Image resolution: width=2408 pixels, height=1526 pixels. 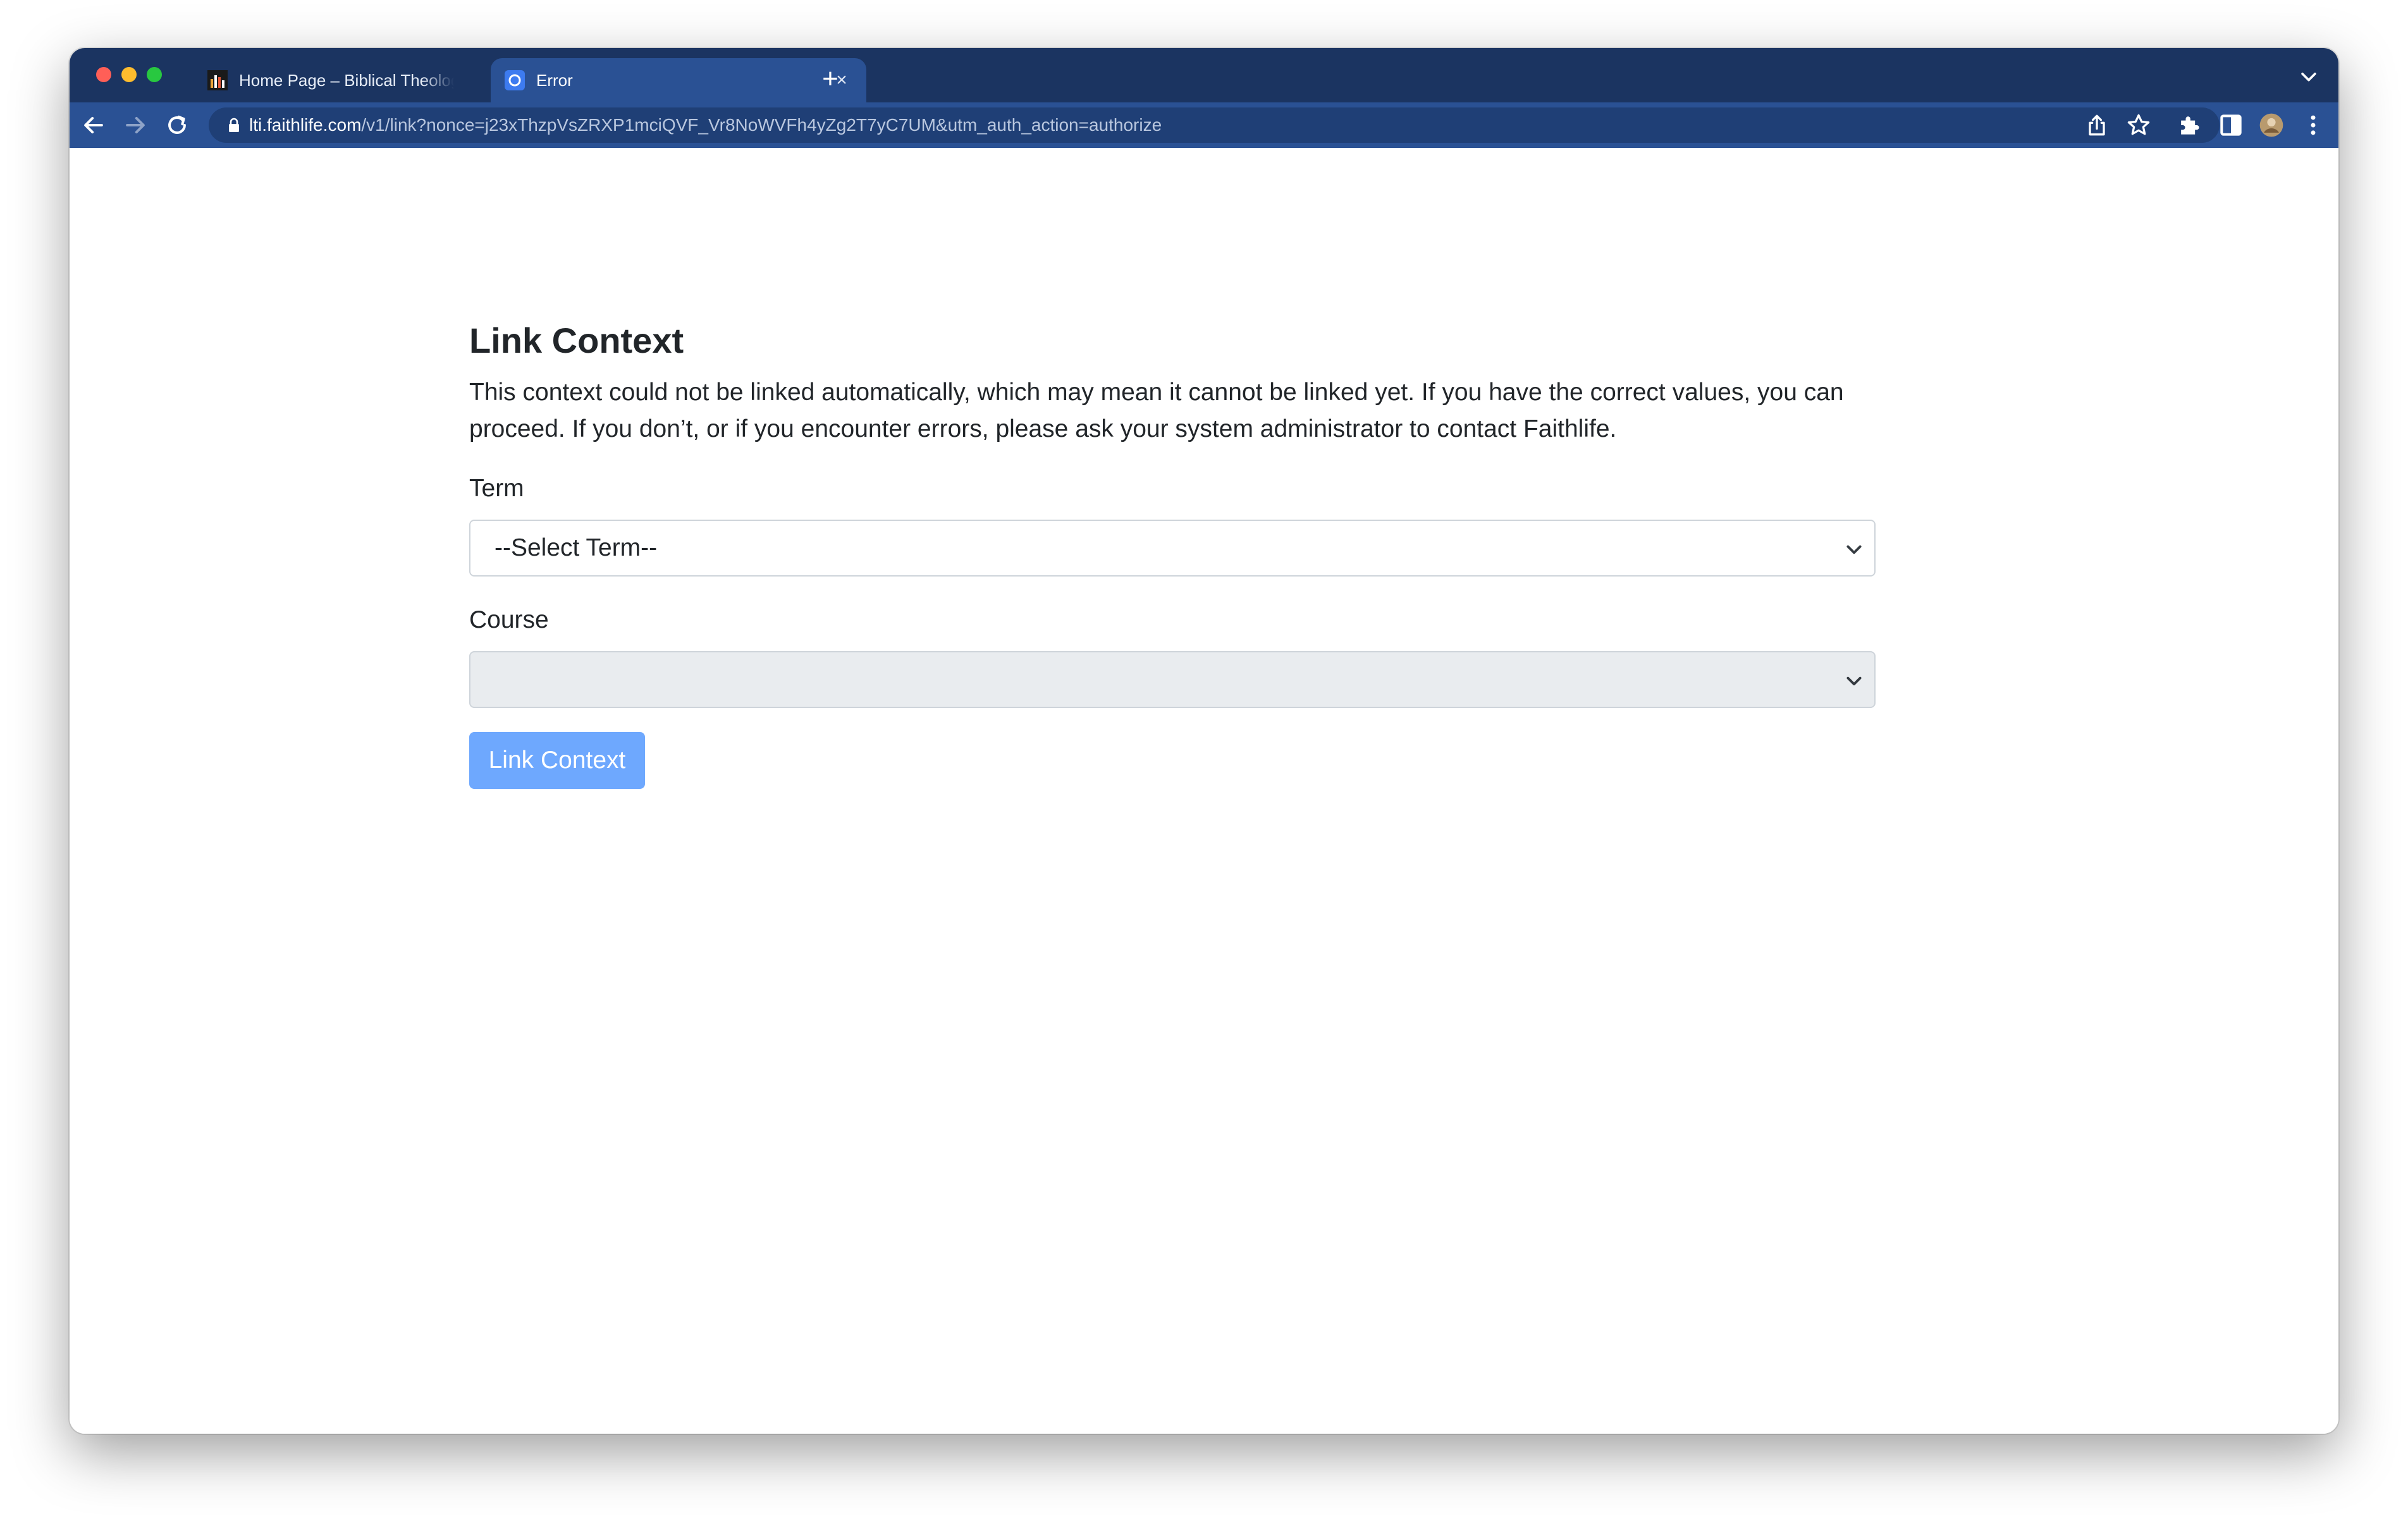 I want to click on bookmark-star-icon, so click(x=2139, y=125).